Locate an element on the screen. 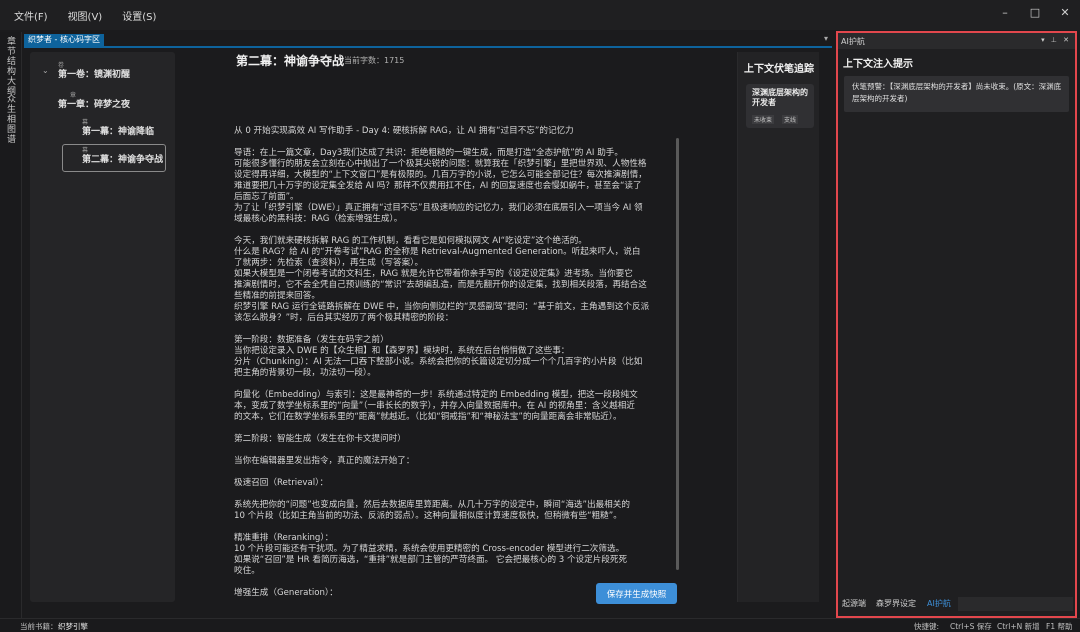  foreshadow-panel is located at coordinates (778, 327).